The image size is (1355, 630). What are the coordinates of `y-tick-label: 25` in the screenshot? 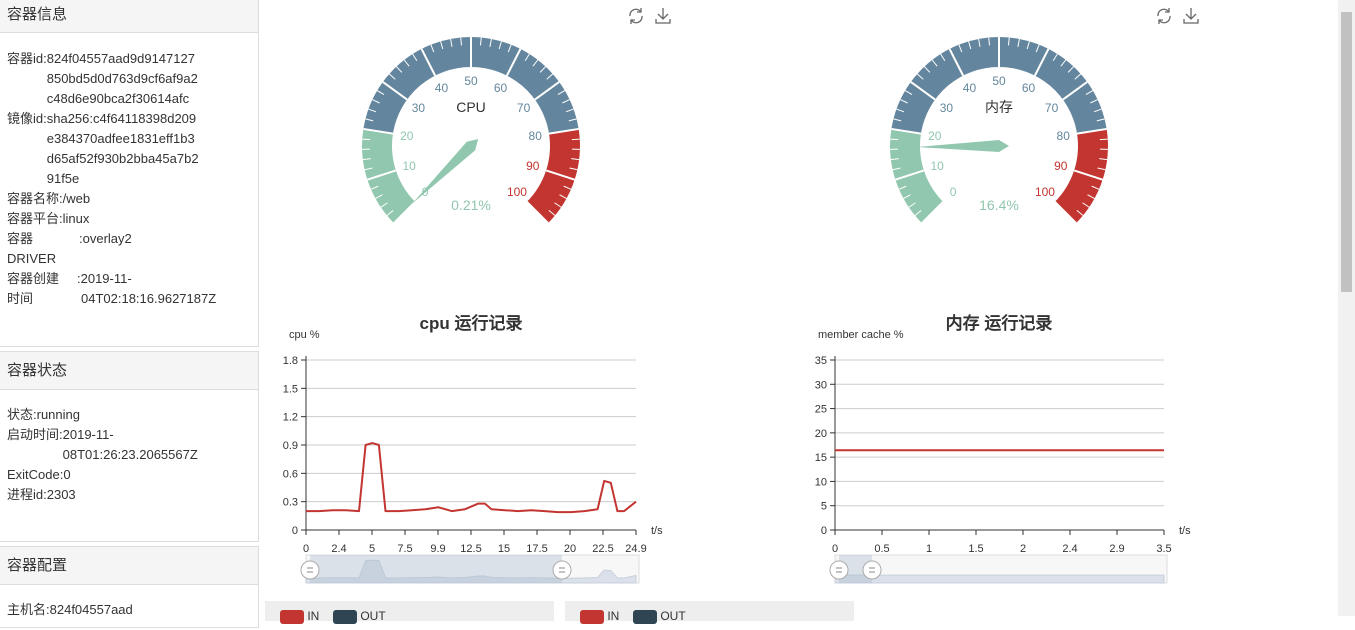 It's located at (821, 410).